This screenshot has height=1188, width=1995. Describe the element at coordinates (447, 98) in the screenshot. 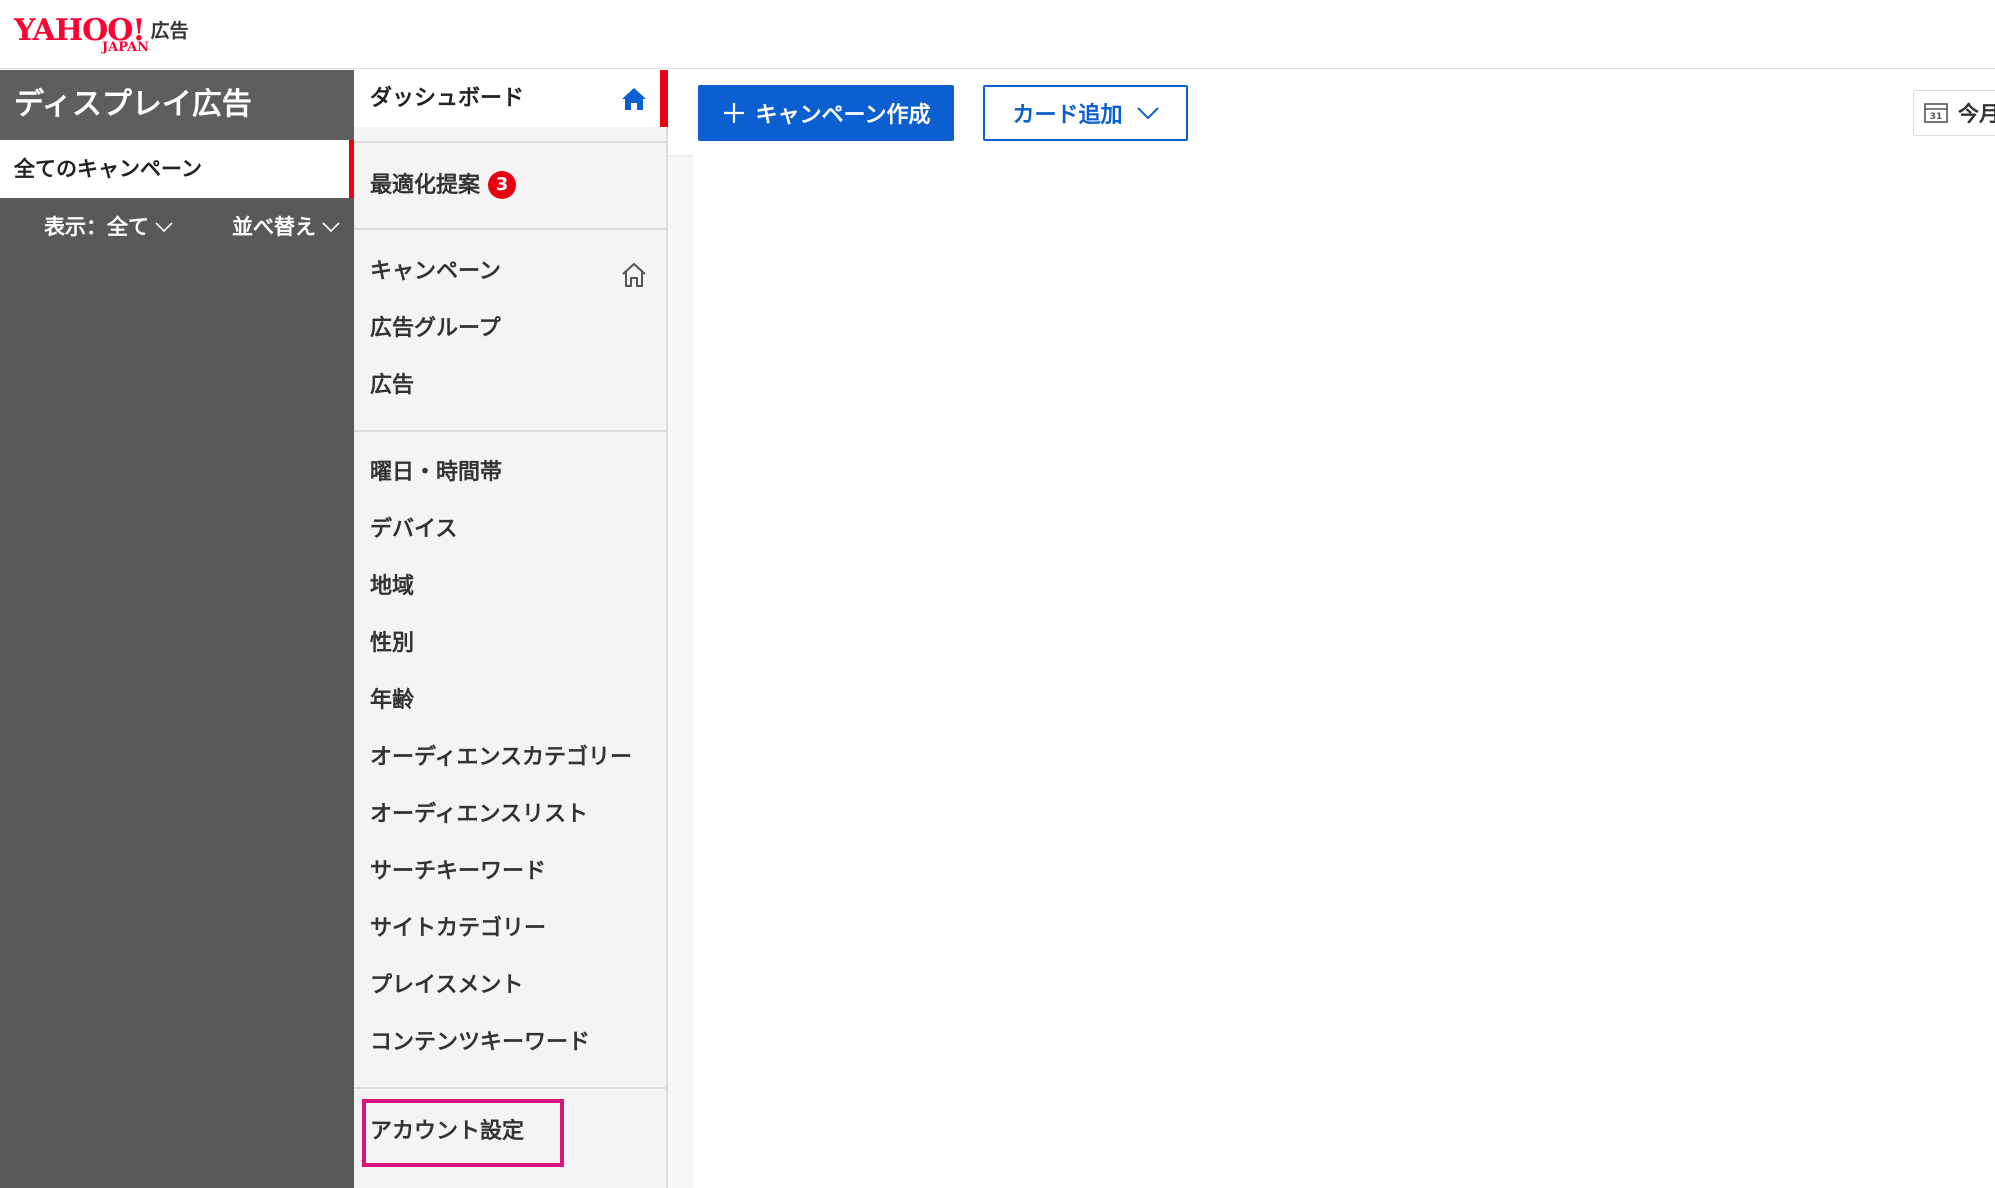

I see `dashboard-label: ダッシュボード` at that location.